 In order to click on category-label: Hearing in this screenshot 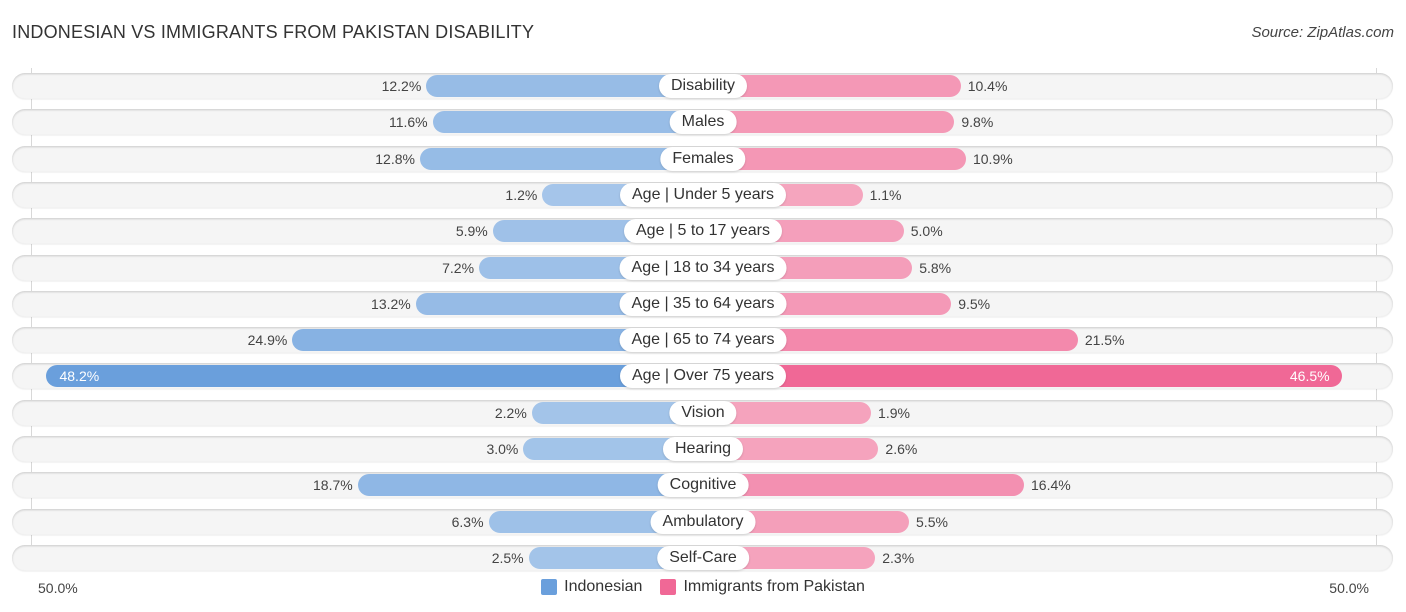, I will do `click(703, 449)`.